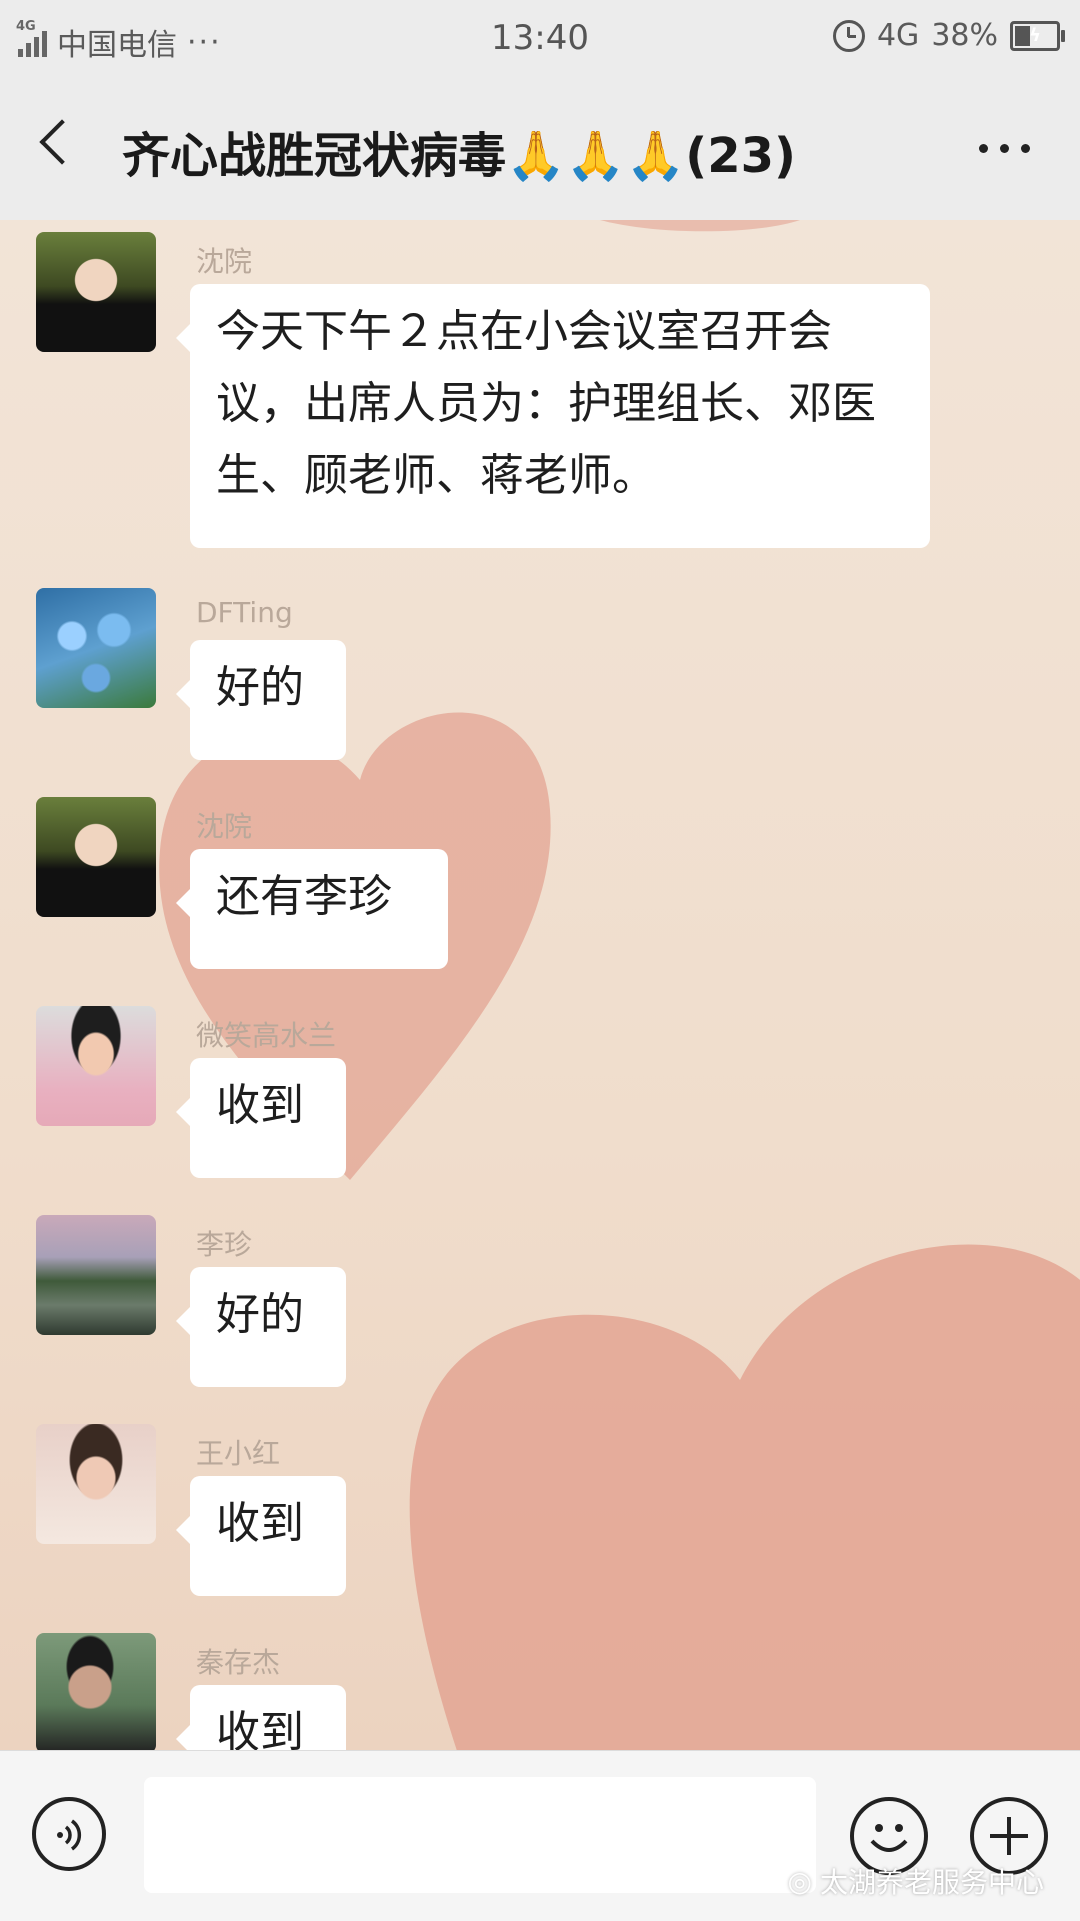 This screenshot has height=1921, width=1080. What do you see at coordinates (244, 612) in the screenshot?
I see `sender-name: DFTing` at bounding box center [244, 612].